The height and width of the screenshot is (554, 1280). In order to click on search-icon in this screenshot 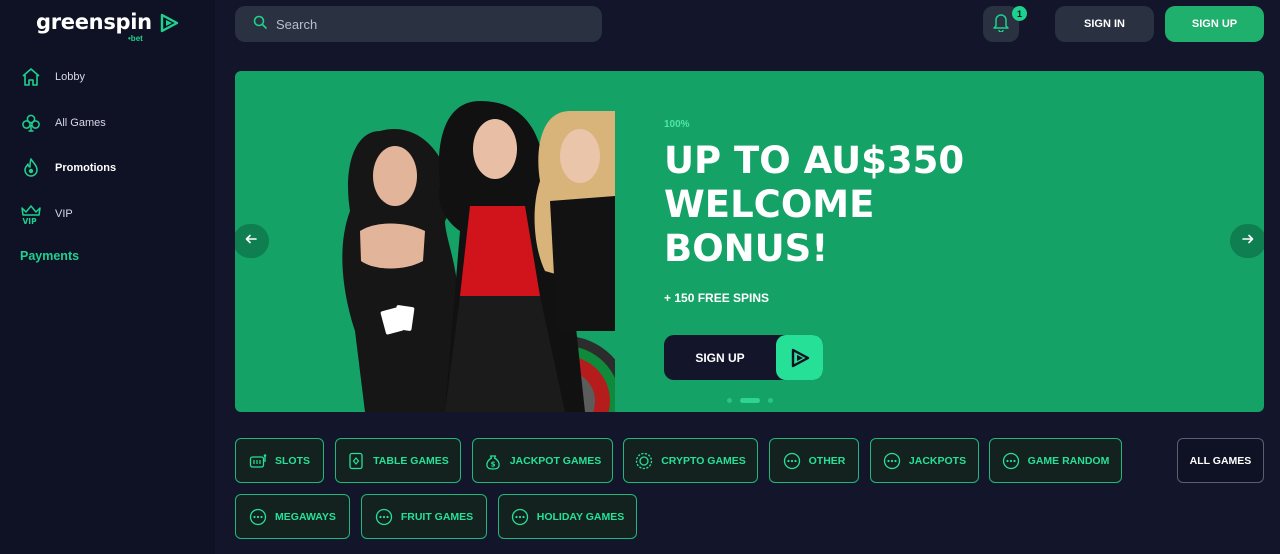, I will do `click(260, 24)`.